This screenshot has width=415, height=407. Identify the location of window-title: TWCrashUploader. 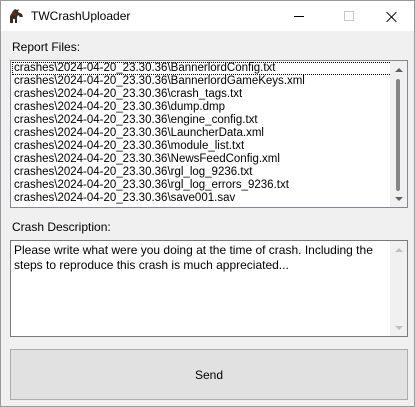
(81, 16).